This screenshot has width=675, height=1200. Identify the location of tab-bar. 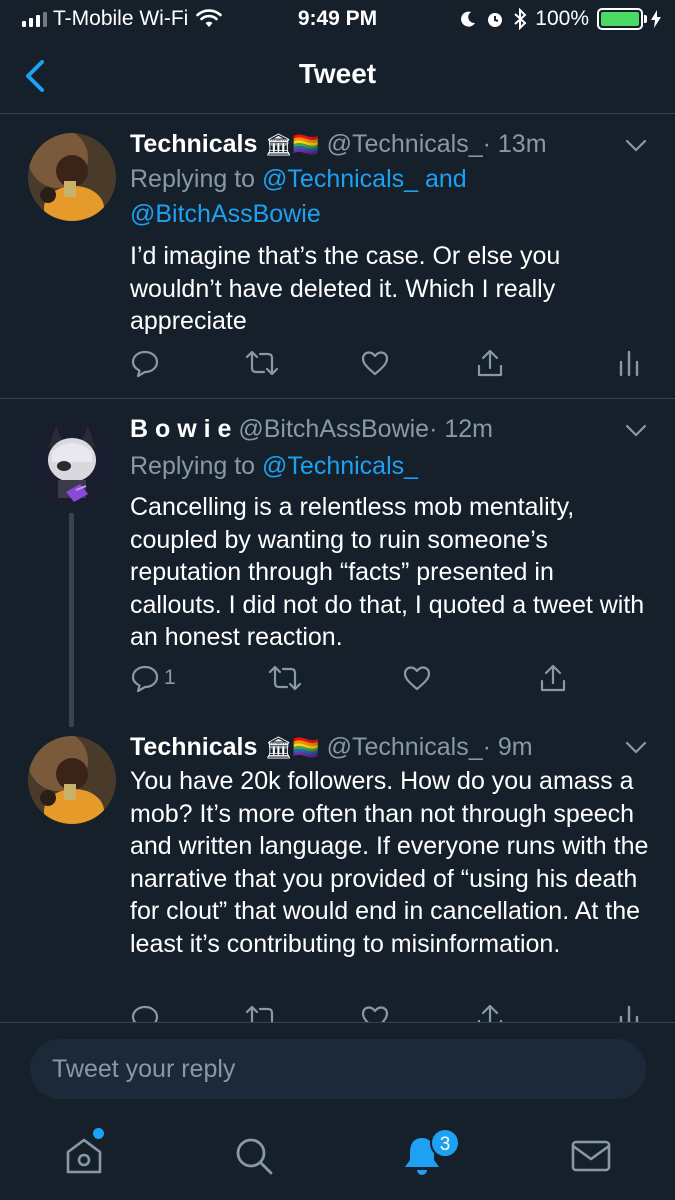
(337, 1157).